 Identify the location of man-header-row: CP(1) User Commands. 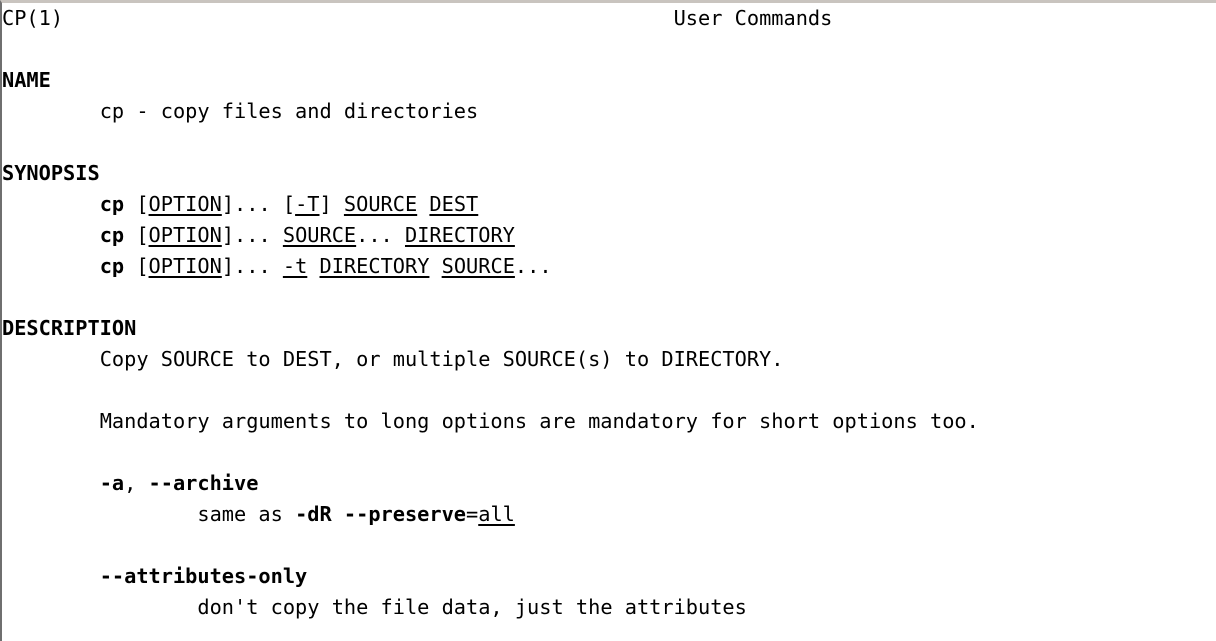
(609, 18).